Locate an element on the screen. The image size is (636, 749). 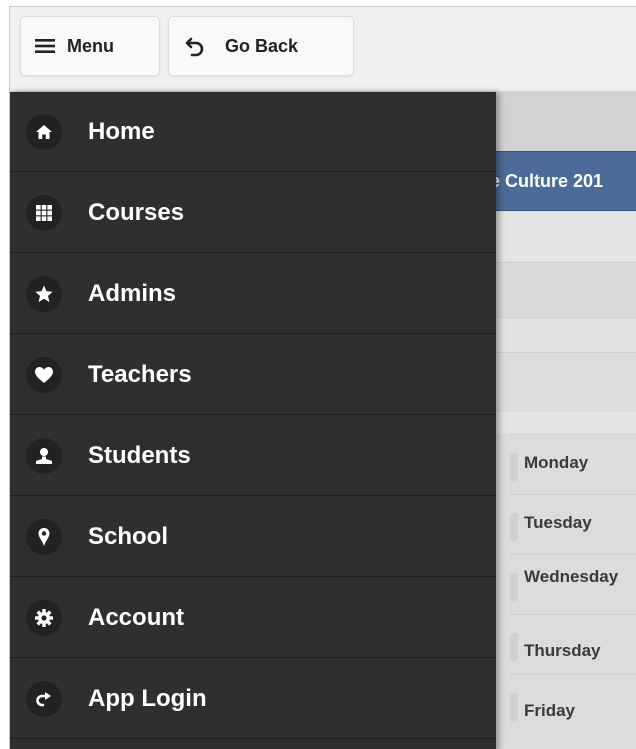
menu-button: Menu is located at coordinates (90, 46).